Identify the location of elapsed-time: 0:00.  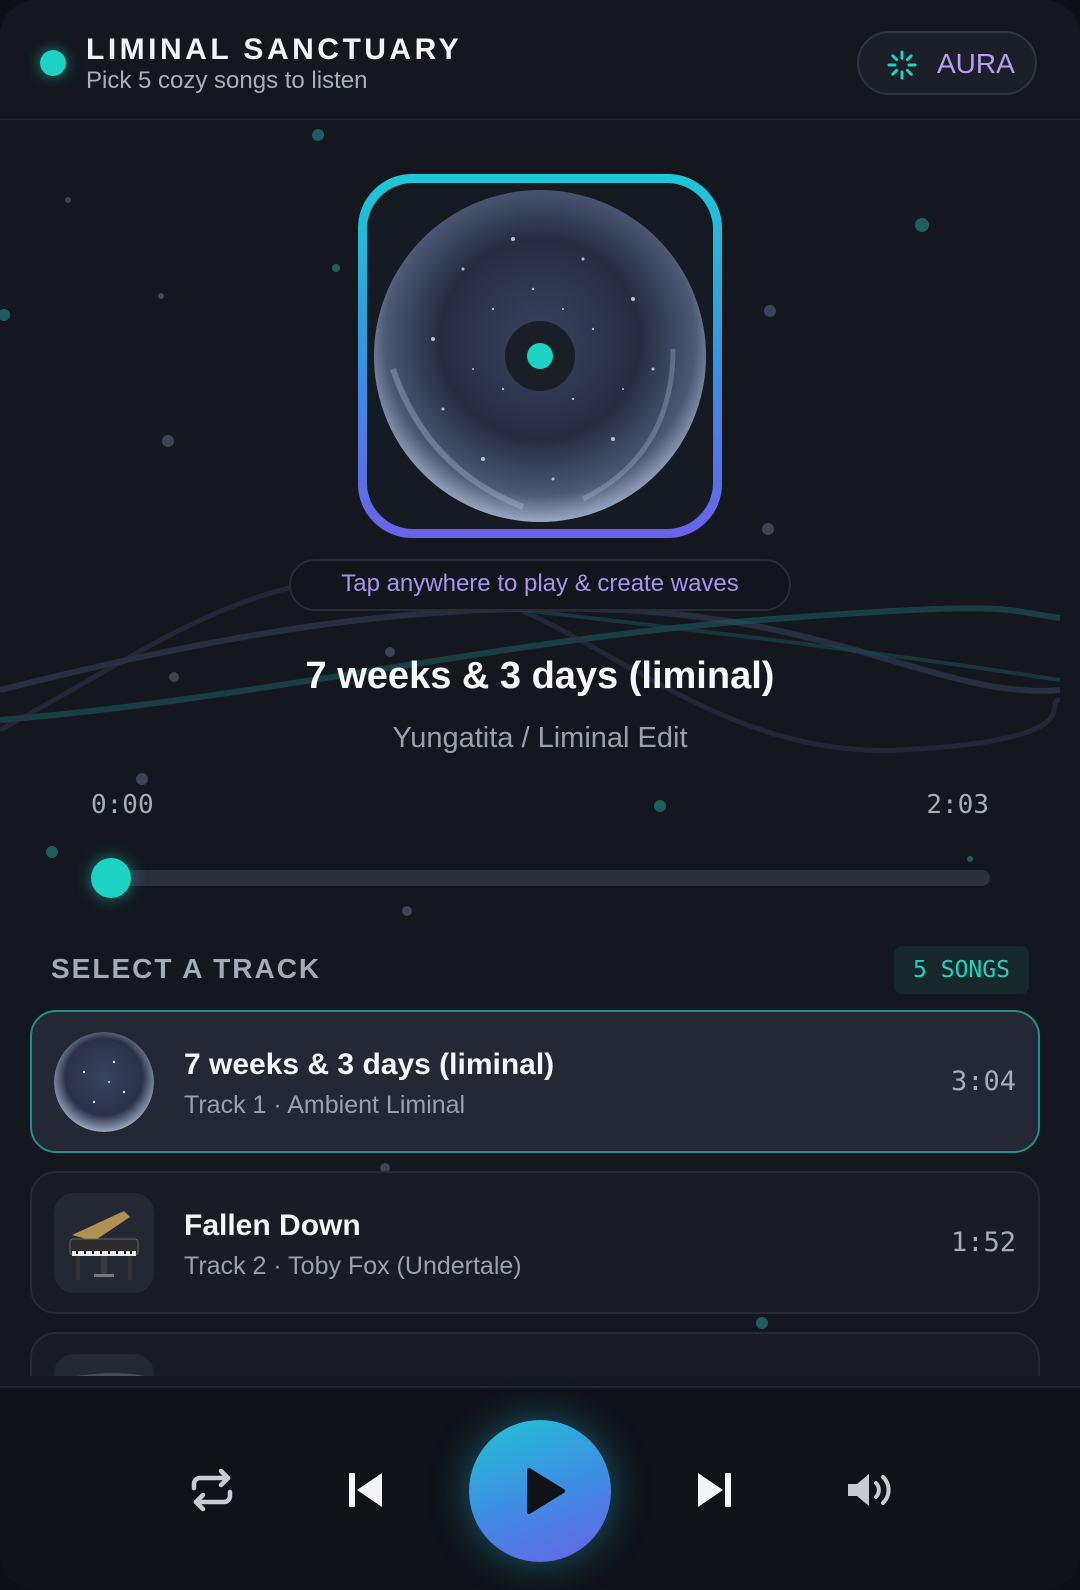
(122, 805).